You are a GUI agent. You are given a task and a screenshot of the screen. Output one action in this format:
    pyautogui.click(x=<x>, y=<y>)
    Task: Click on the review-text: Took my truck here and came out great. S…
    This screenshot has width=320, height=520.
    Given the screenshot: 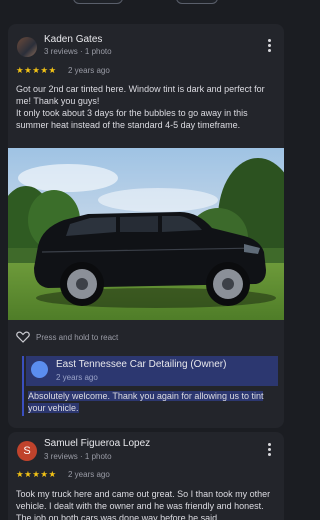 What is the action you would take?
    pyautogui.click(x=143, y=504)
    